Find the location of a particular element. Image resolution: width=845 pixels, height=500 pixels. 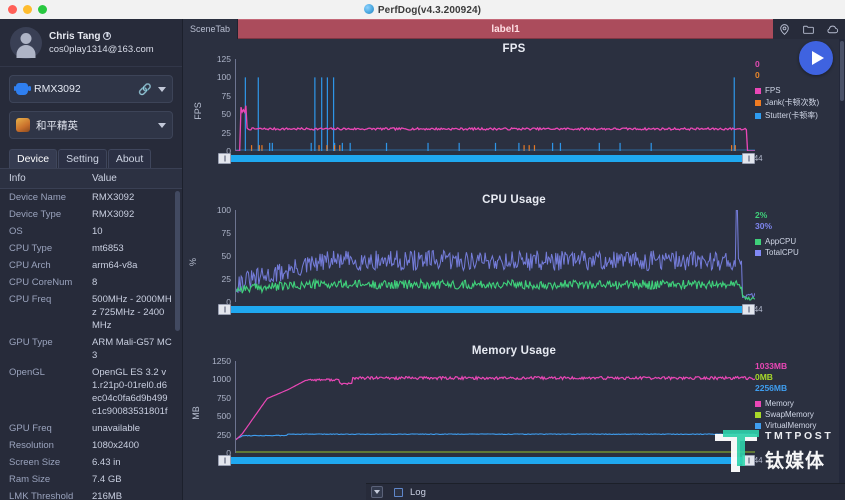

value-column-header: Value is located at coordinates (104, 178).